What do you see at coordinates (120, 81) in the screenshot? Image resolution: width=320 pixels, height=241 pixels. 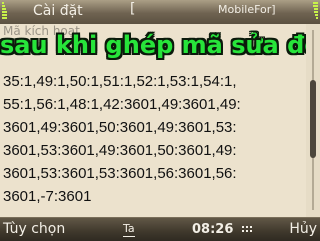 I see `code-line: 35:1,49:1,50:1,51:1,52:1,53:1,54:1,` at bounding box center [120, 81].